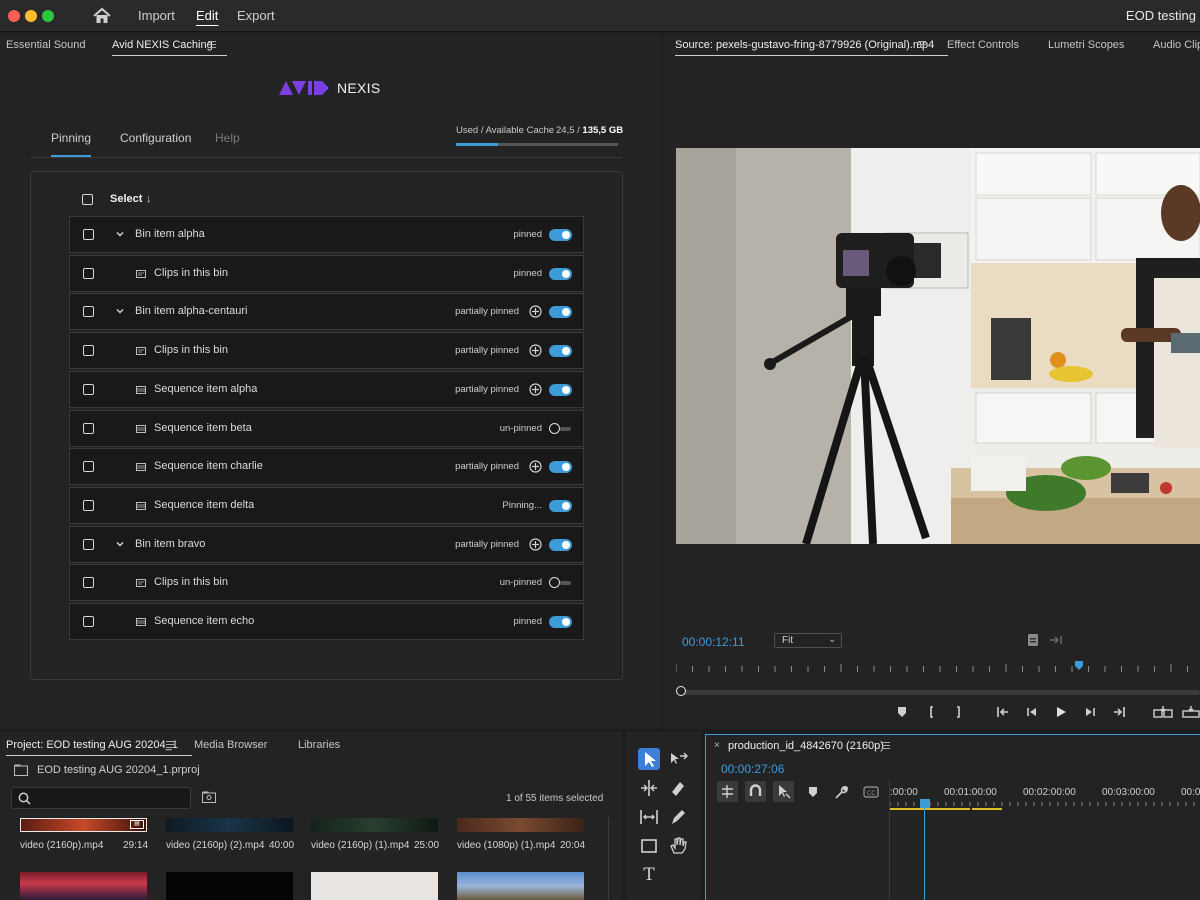 The height and width of the screenshot is (900, 1200). What do you see at coordinates (608, 858) in the screenshot?
I see `project-scrollbar` at bounding box center [608, 858].